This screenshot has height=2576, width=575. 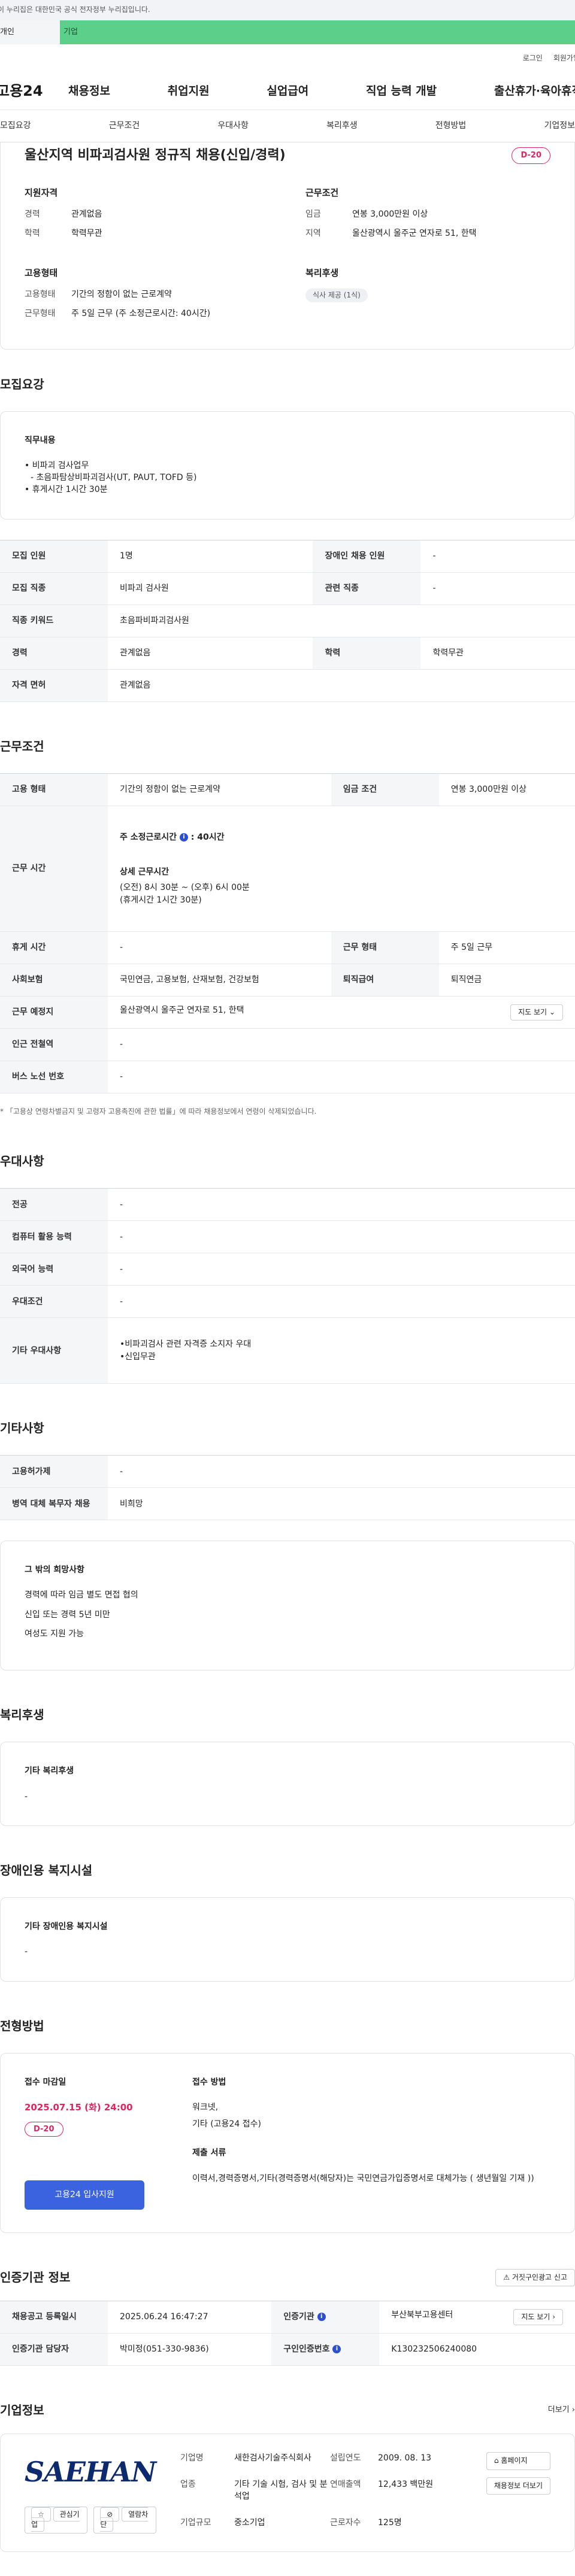 What do you see at coordinates (190, 2317) in the screenshot?
I see `cell-value: 2025.06.24 16:47:27` at bounding box center [190, 2317].